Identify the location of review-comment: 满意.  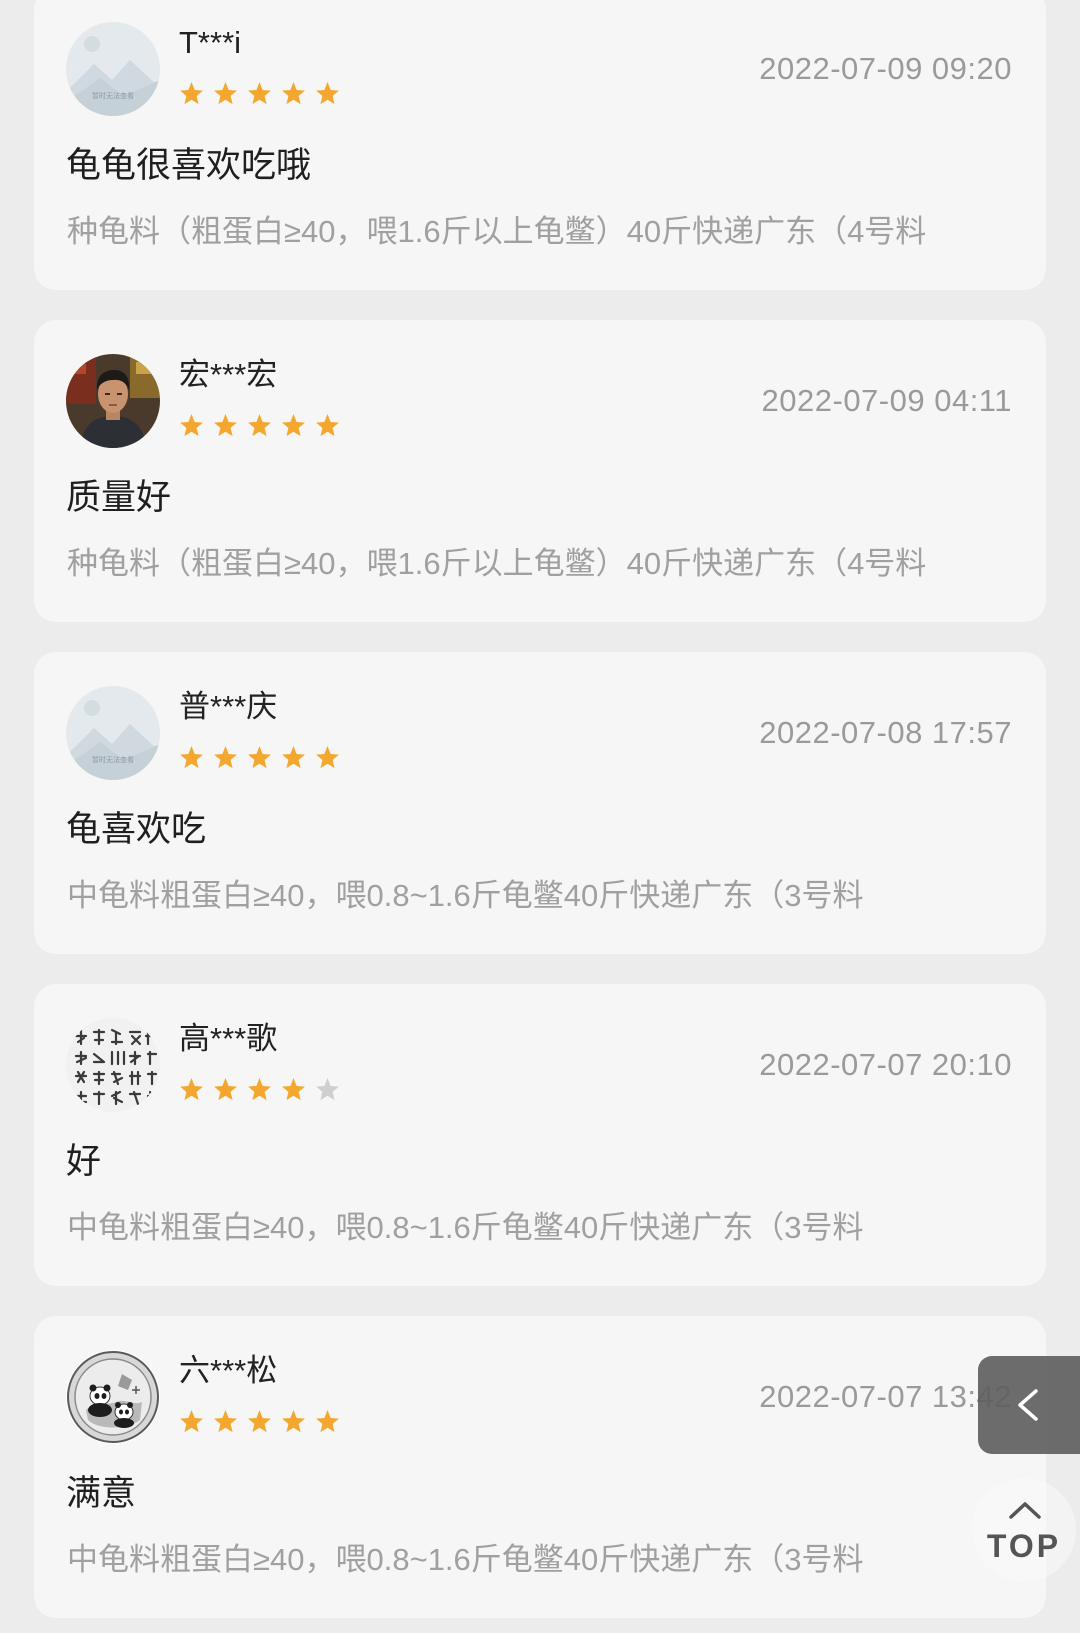
(101, 1493).